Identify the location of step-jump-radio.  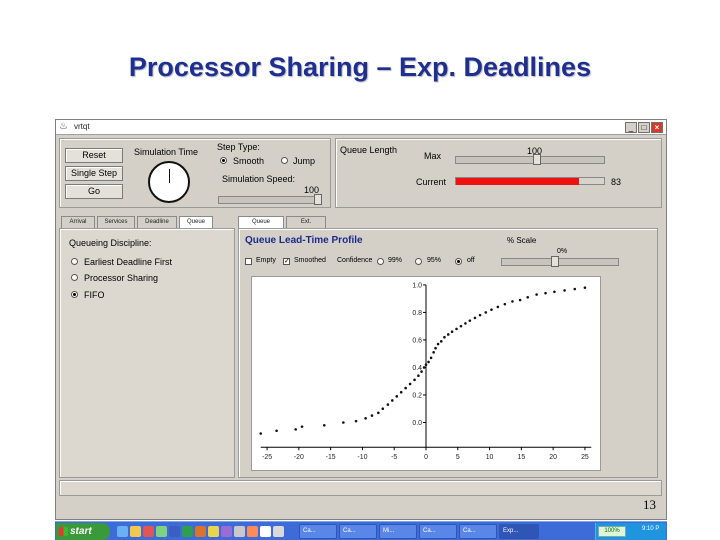
(284, 160).